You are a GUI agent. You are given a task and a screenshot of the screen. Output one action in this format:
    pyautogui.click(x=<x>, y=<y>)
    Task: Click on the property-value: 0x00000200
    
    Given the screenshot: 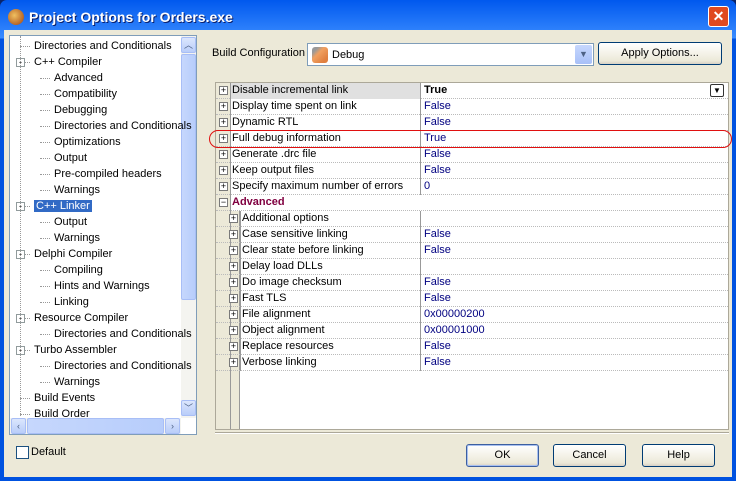 What is the action you would take?
    pyautogui.click(x=575, y=315)
    